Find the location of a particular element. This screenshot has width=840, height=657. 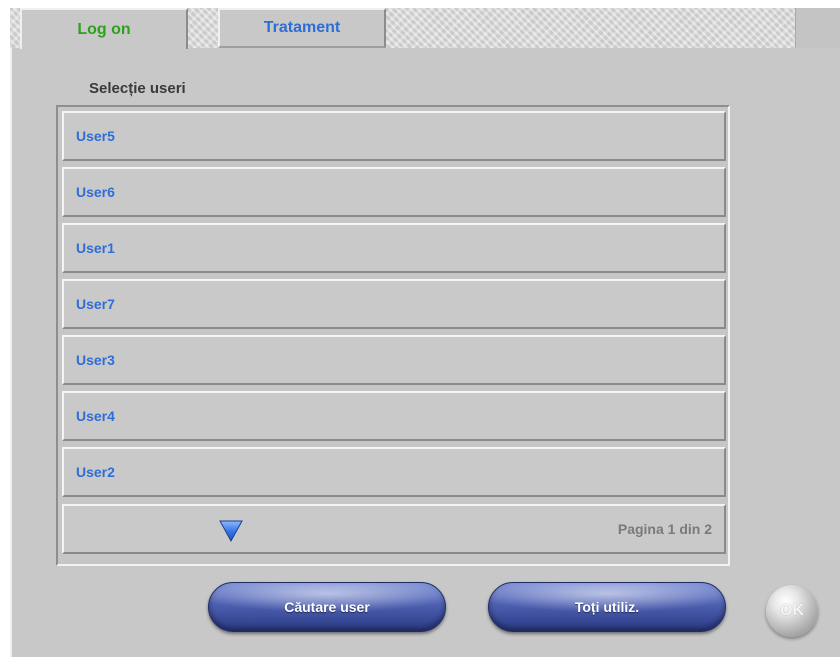

user-list-item: User3 is located at coordinates (394, 360).